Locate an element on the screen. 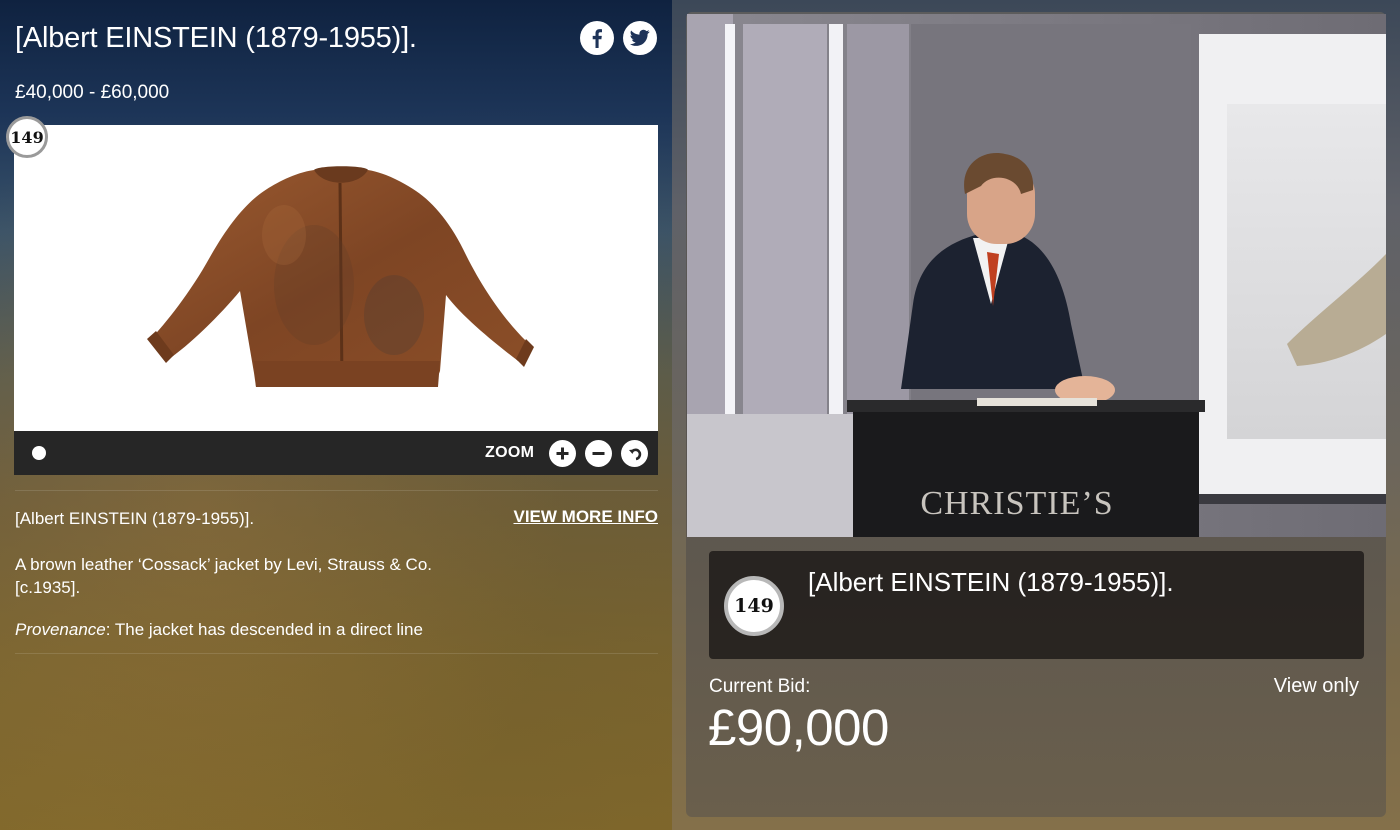 The width and height of the screenshot is (1400, 830). description-title: [Albert EINSTEIN (1879-1955)]. is located at coordinates (135, 518).